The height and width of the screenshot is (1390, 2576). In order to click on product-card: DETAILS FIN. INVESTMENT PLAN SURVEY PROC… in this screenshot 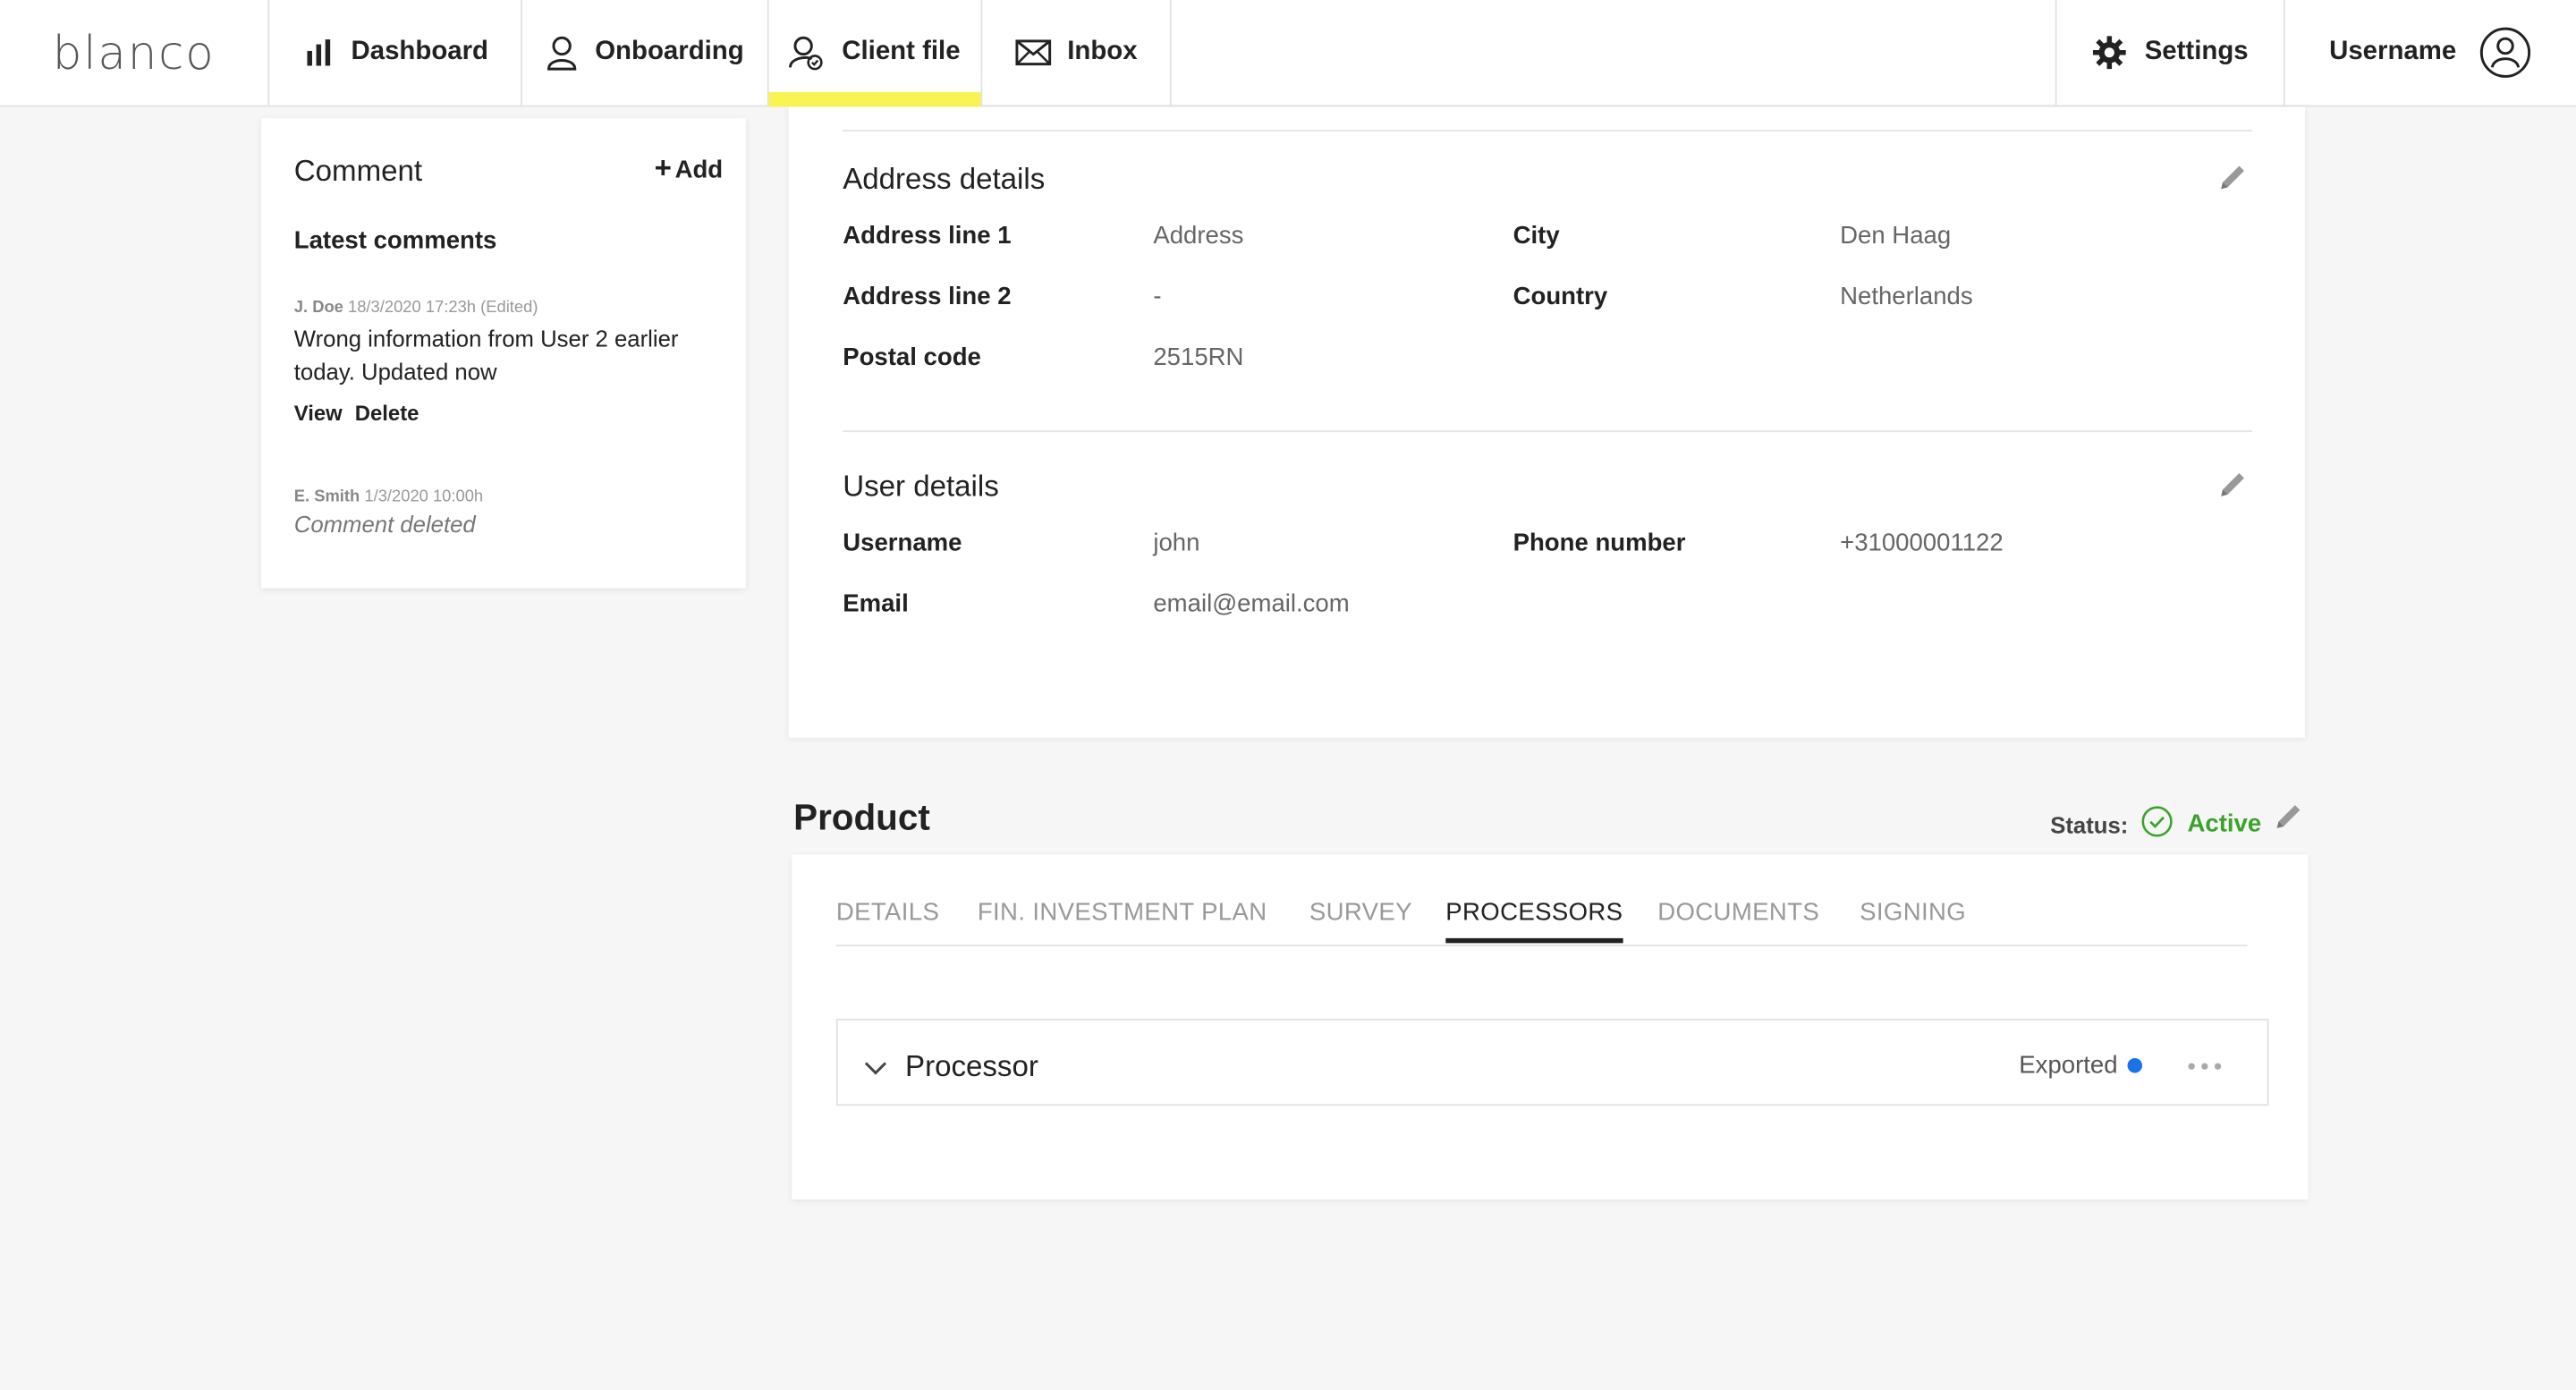, I will do `click(1550, 1026)`.